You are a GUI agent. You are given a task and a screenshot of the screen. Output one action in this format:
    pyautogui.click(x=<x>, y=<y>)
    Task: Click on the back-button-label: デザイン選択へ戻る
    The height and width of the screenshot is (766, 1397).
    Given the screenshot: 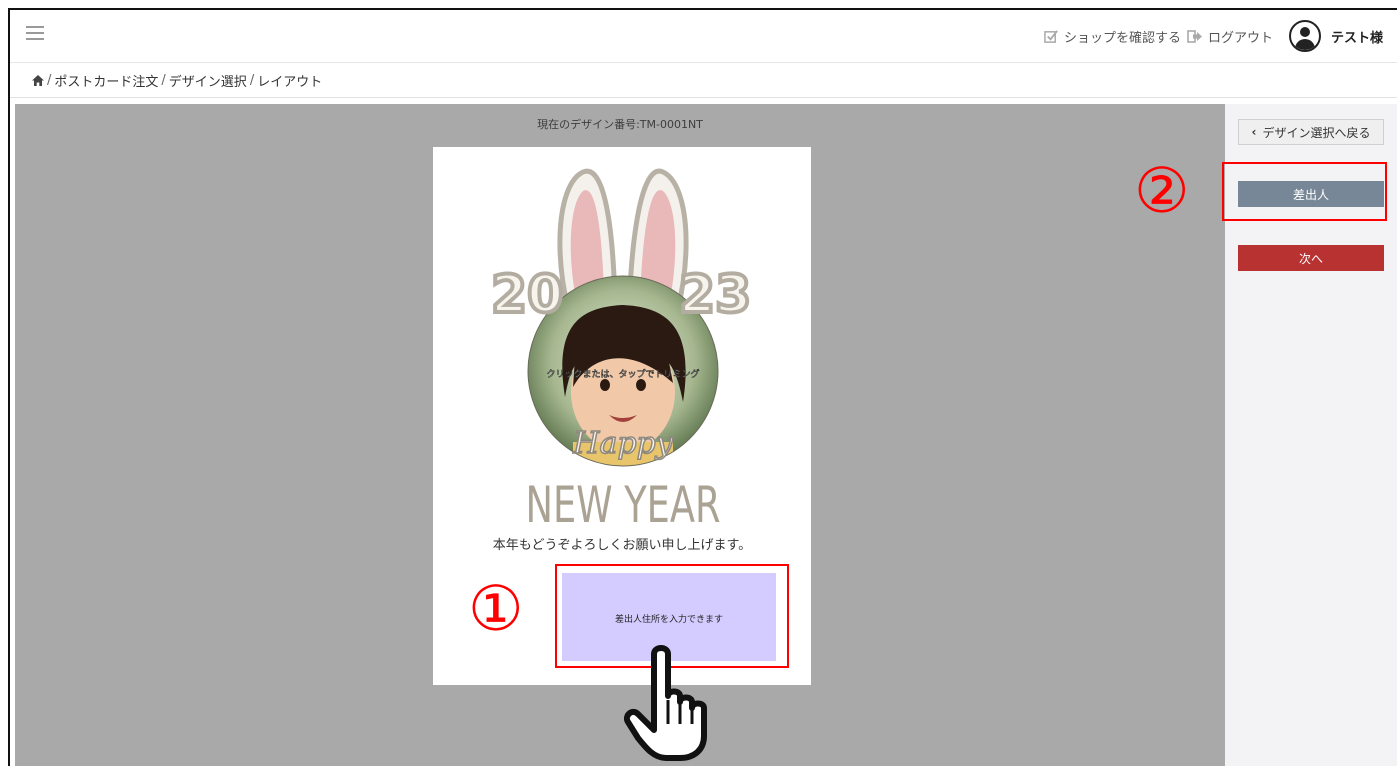 What is the action you would take?
    pyautogui.click(x=1316, y=132)
    